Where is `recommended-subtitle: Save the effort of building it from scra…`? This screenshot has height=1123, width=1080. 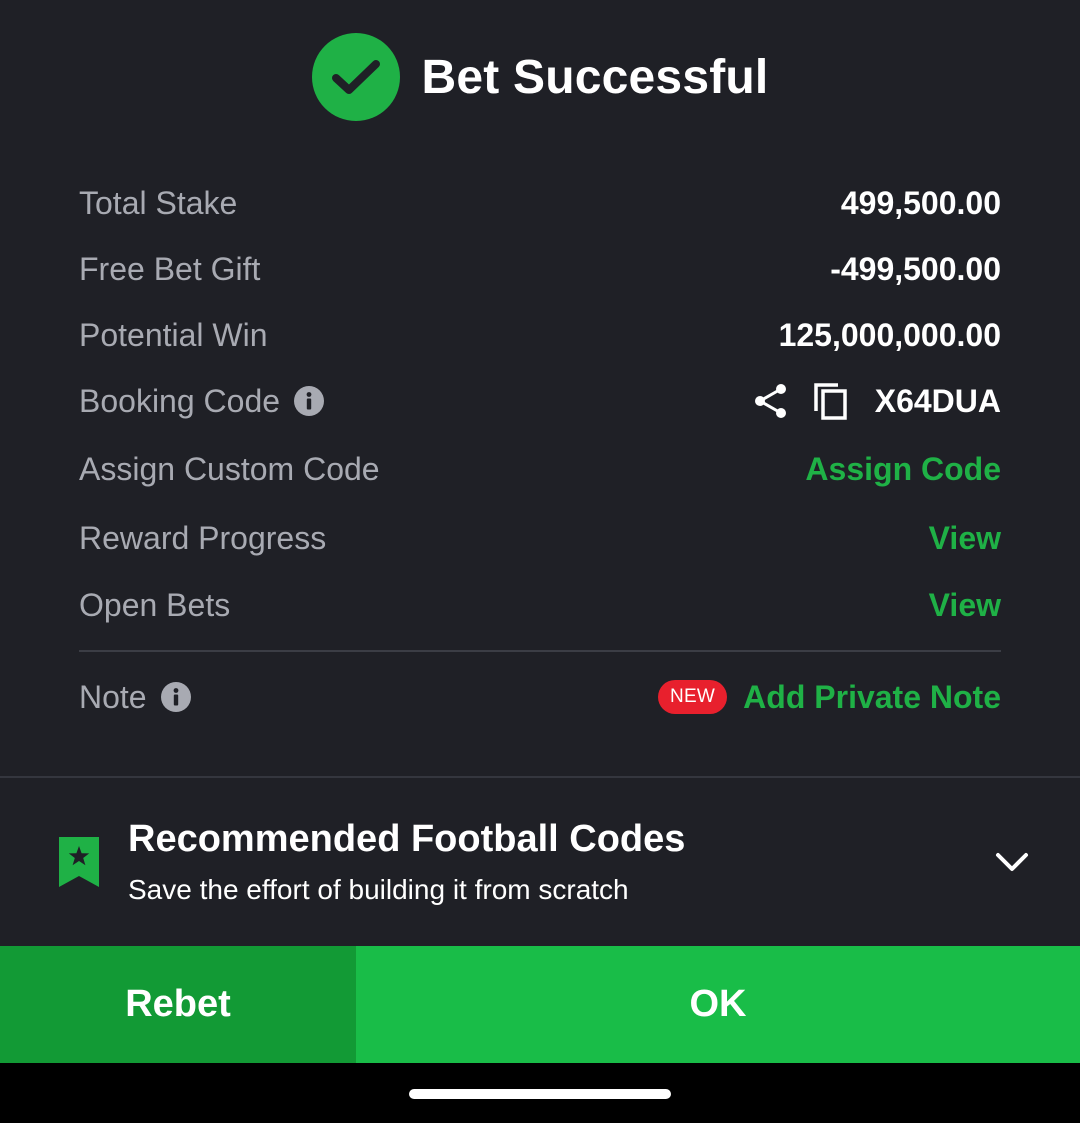 recommended-subtitle: Save the effort of building it from scra… is located at coordinates (378, 889).